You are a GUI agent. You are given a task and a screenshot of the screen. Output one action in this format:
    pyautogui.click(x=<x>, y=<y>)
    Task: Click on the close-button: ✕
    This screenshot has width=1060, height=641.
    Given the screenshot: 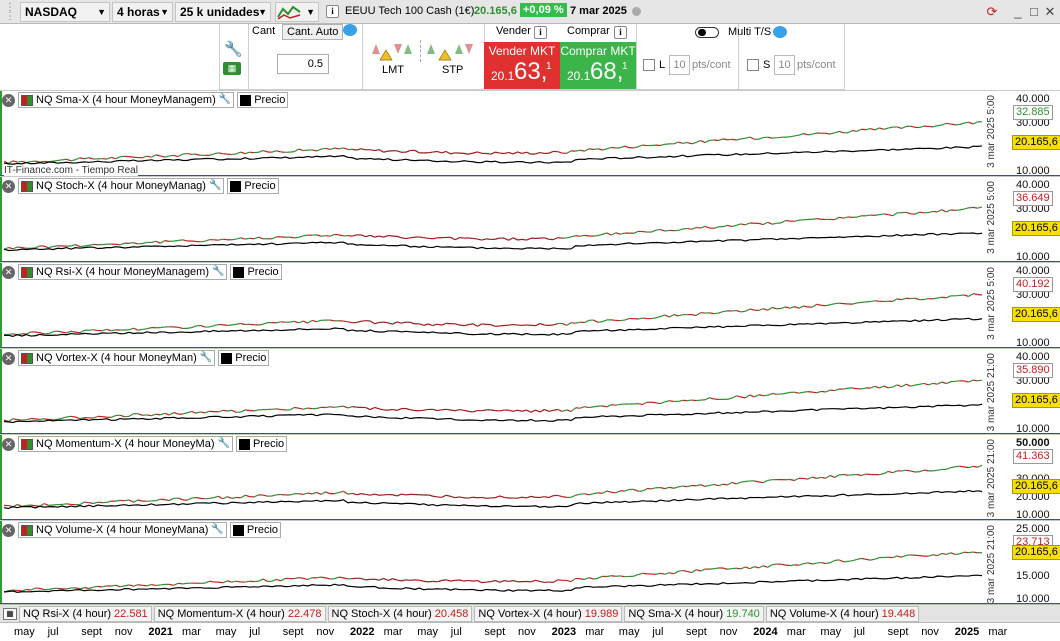 What is the action you would take?
    pyautogui.click(x=1050, y=12)
    